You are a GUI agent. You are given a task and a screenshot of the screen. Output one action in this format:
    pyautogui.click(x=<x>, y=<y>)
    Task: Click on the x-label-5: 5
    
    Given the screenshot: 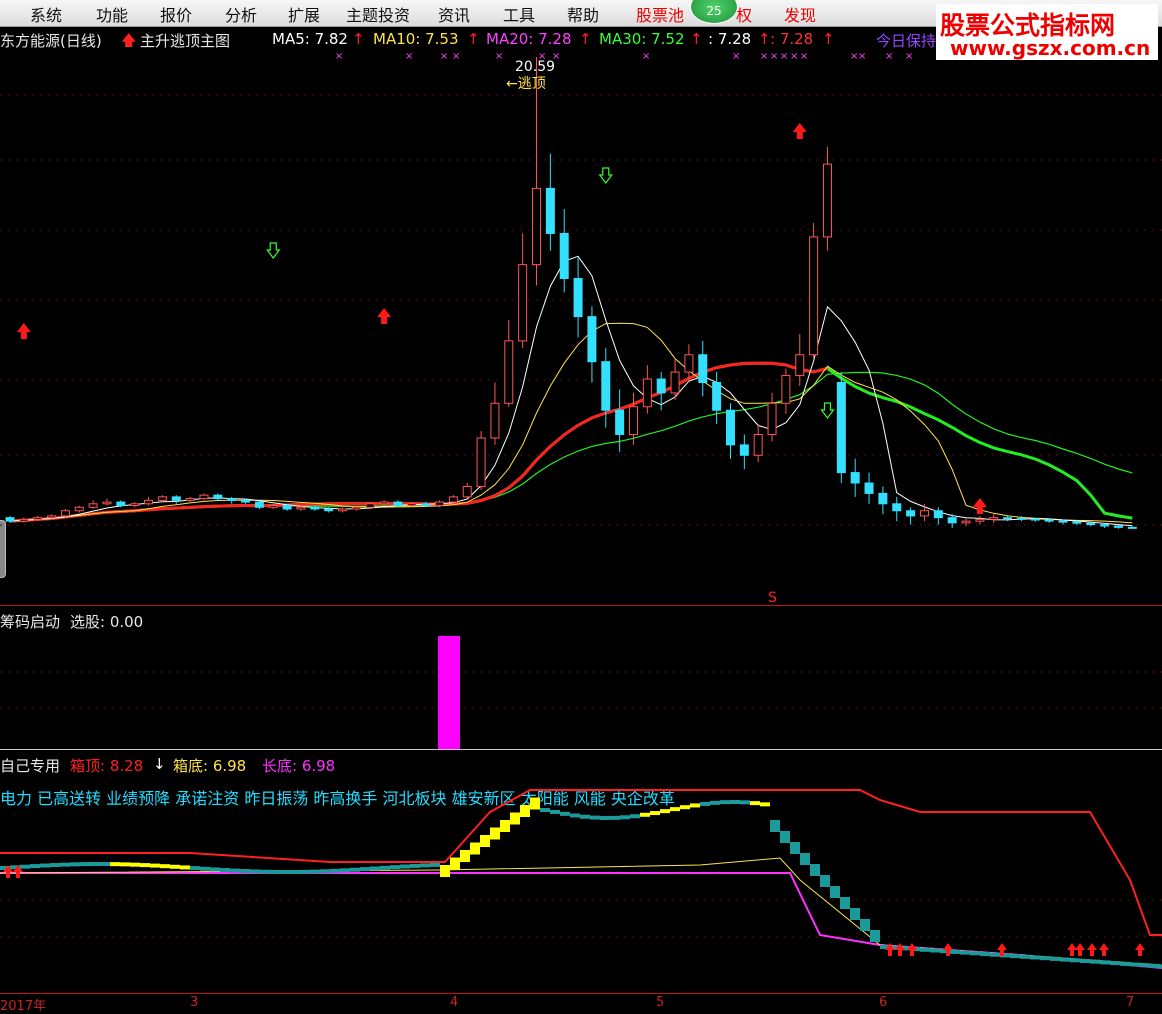 What is the action you would take?
    pyautogui.click(x=660, y=1002)
    